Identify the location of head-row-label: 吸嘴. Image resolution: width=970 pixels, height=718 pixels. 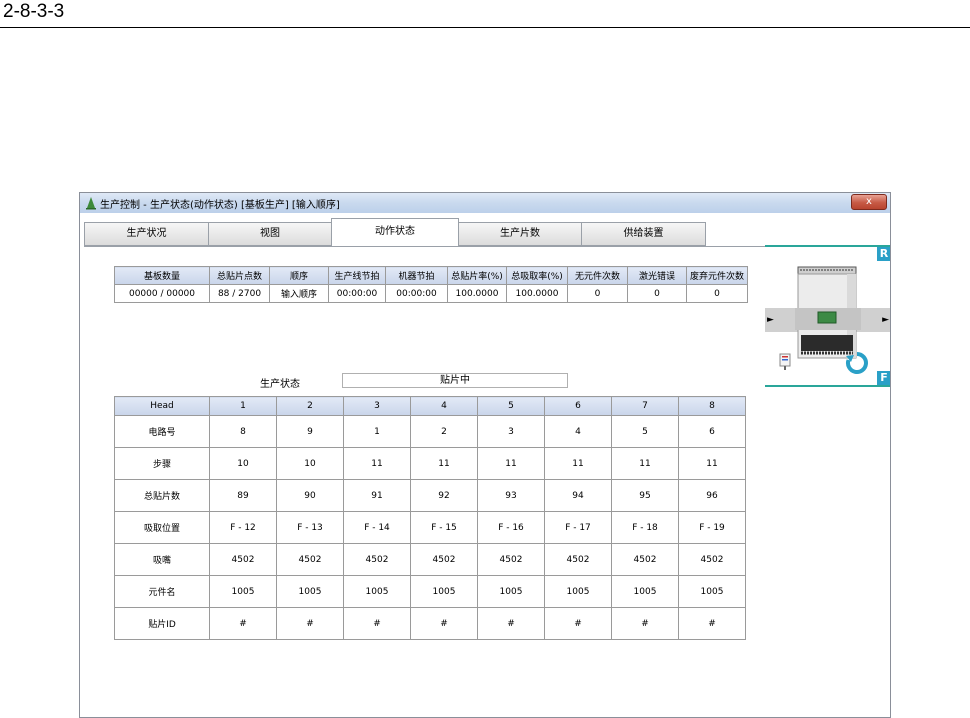
(162, 559).